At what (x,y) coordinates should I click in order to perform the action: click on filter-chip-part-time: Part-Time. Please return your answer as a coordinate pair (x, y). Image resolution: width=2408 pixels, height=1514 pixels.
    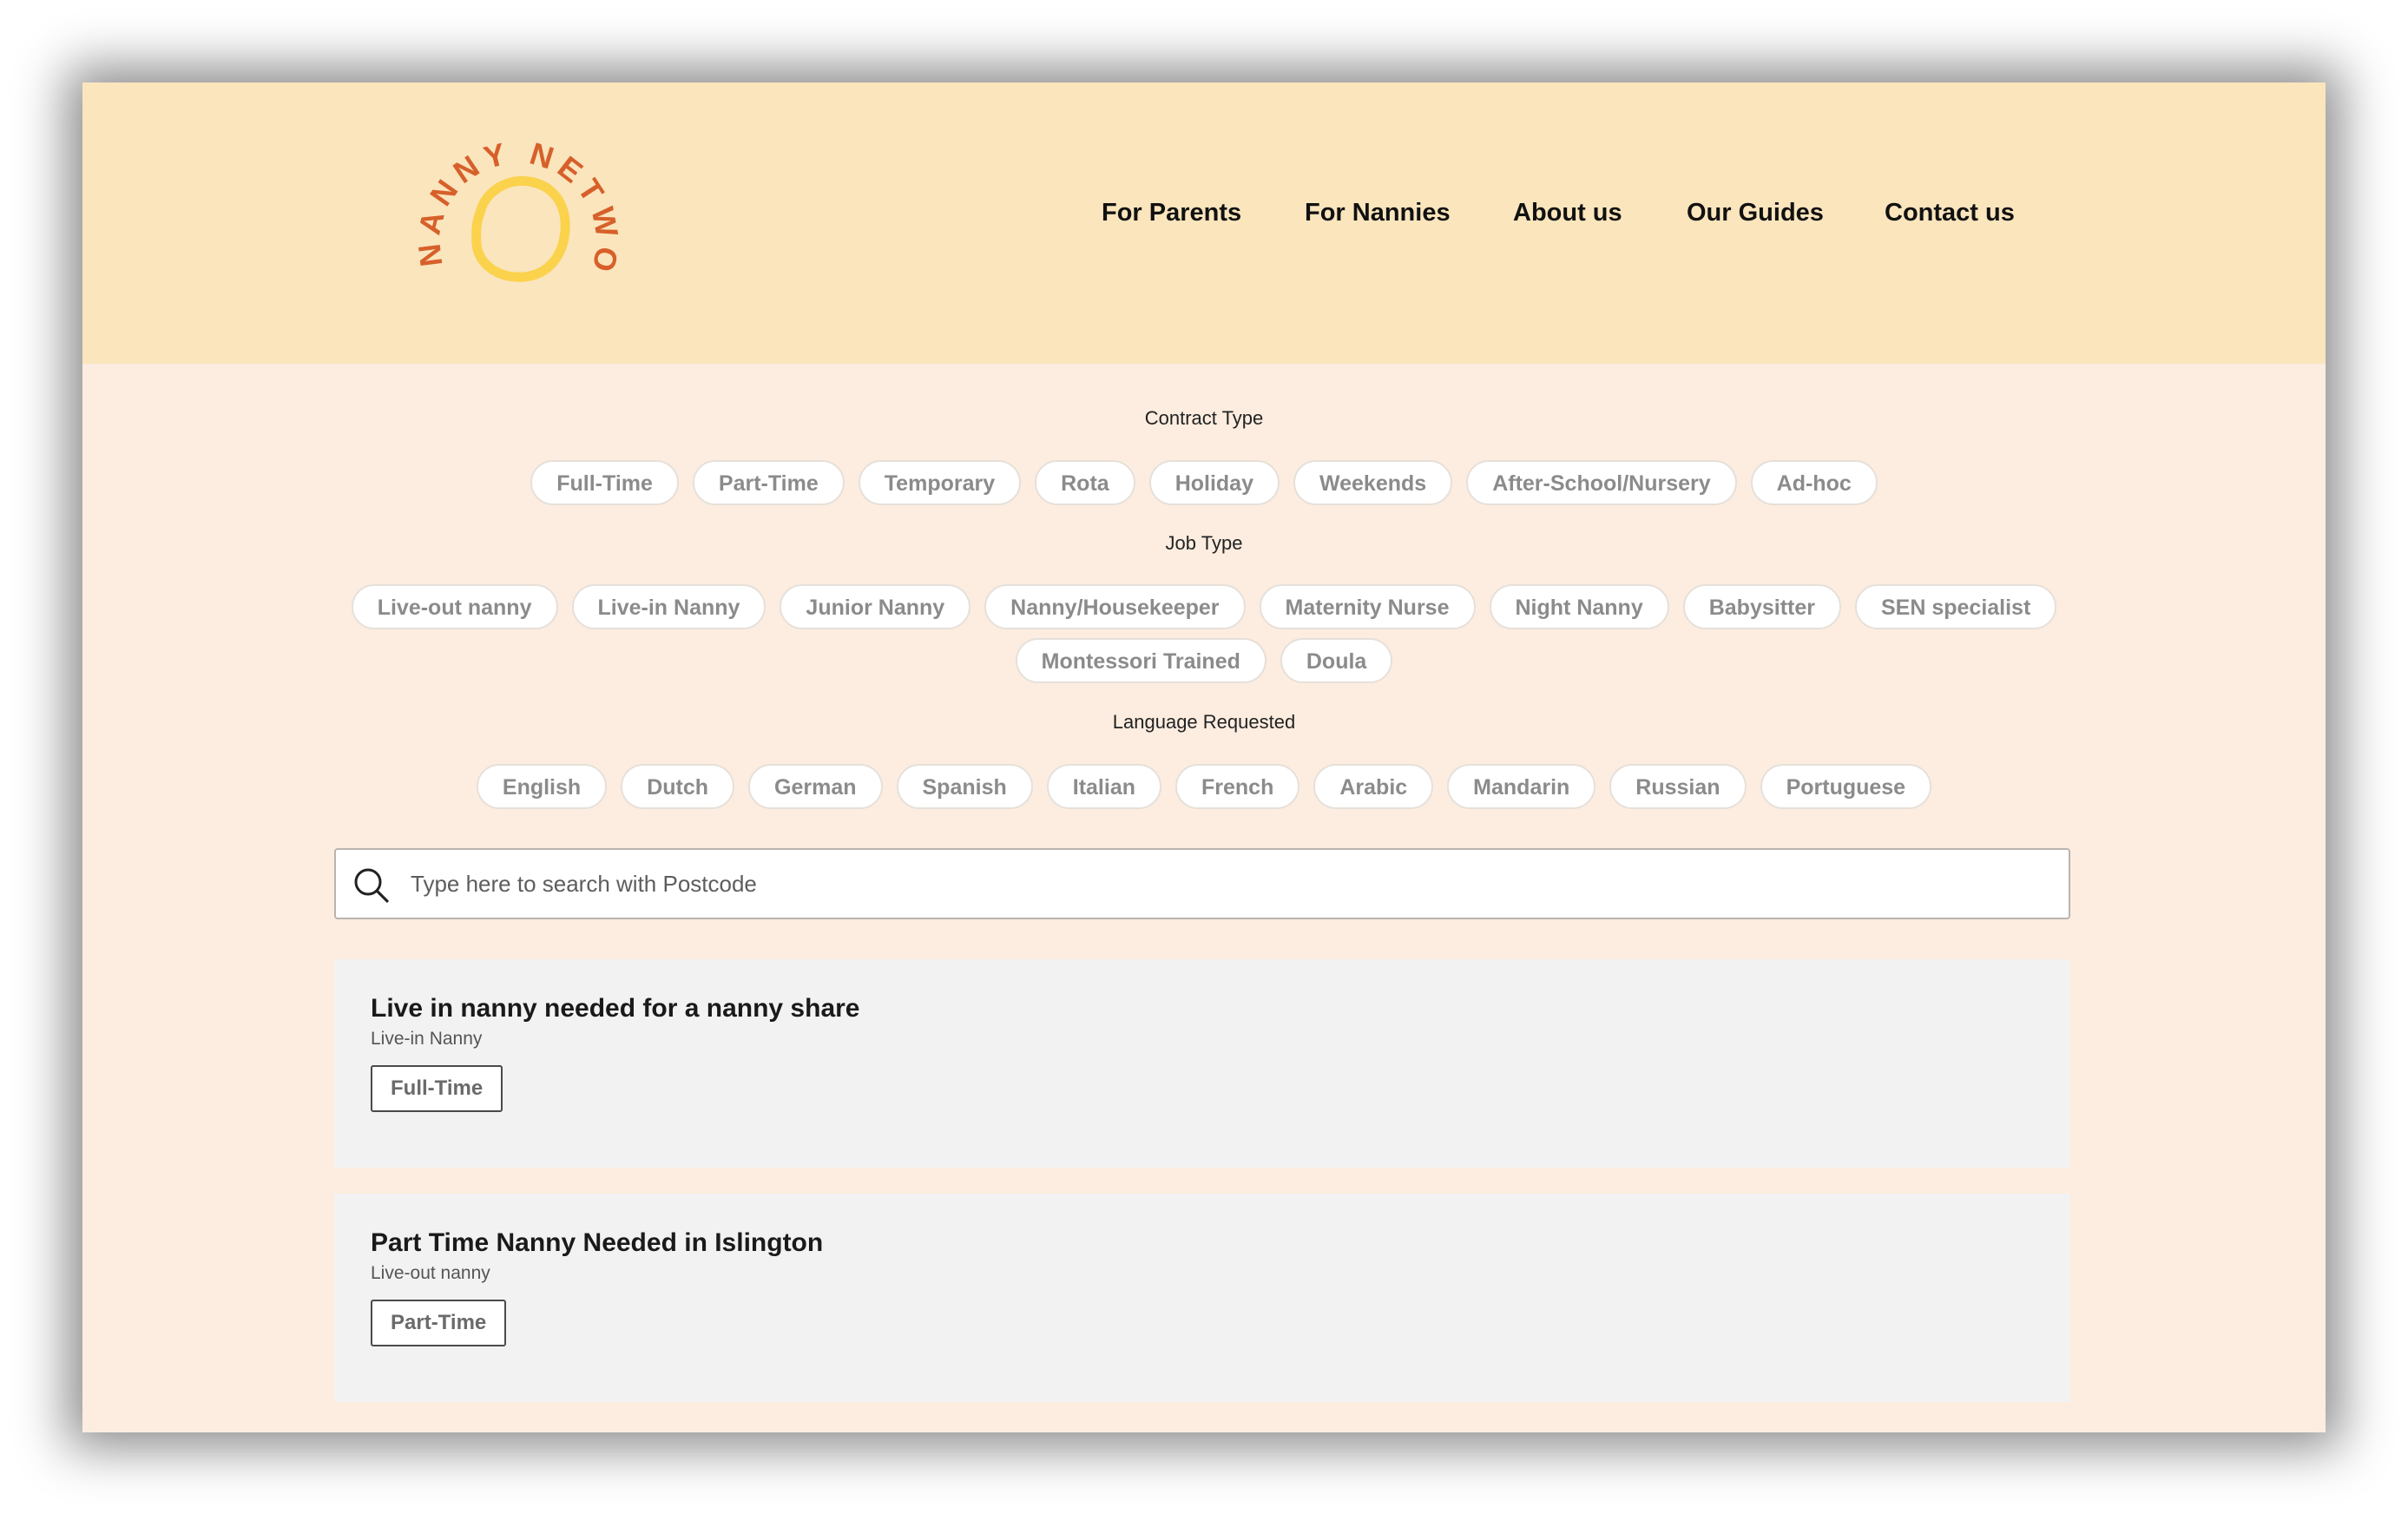
    Looking at the image, I should click on (768, 483).